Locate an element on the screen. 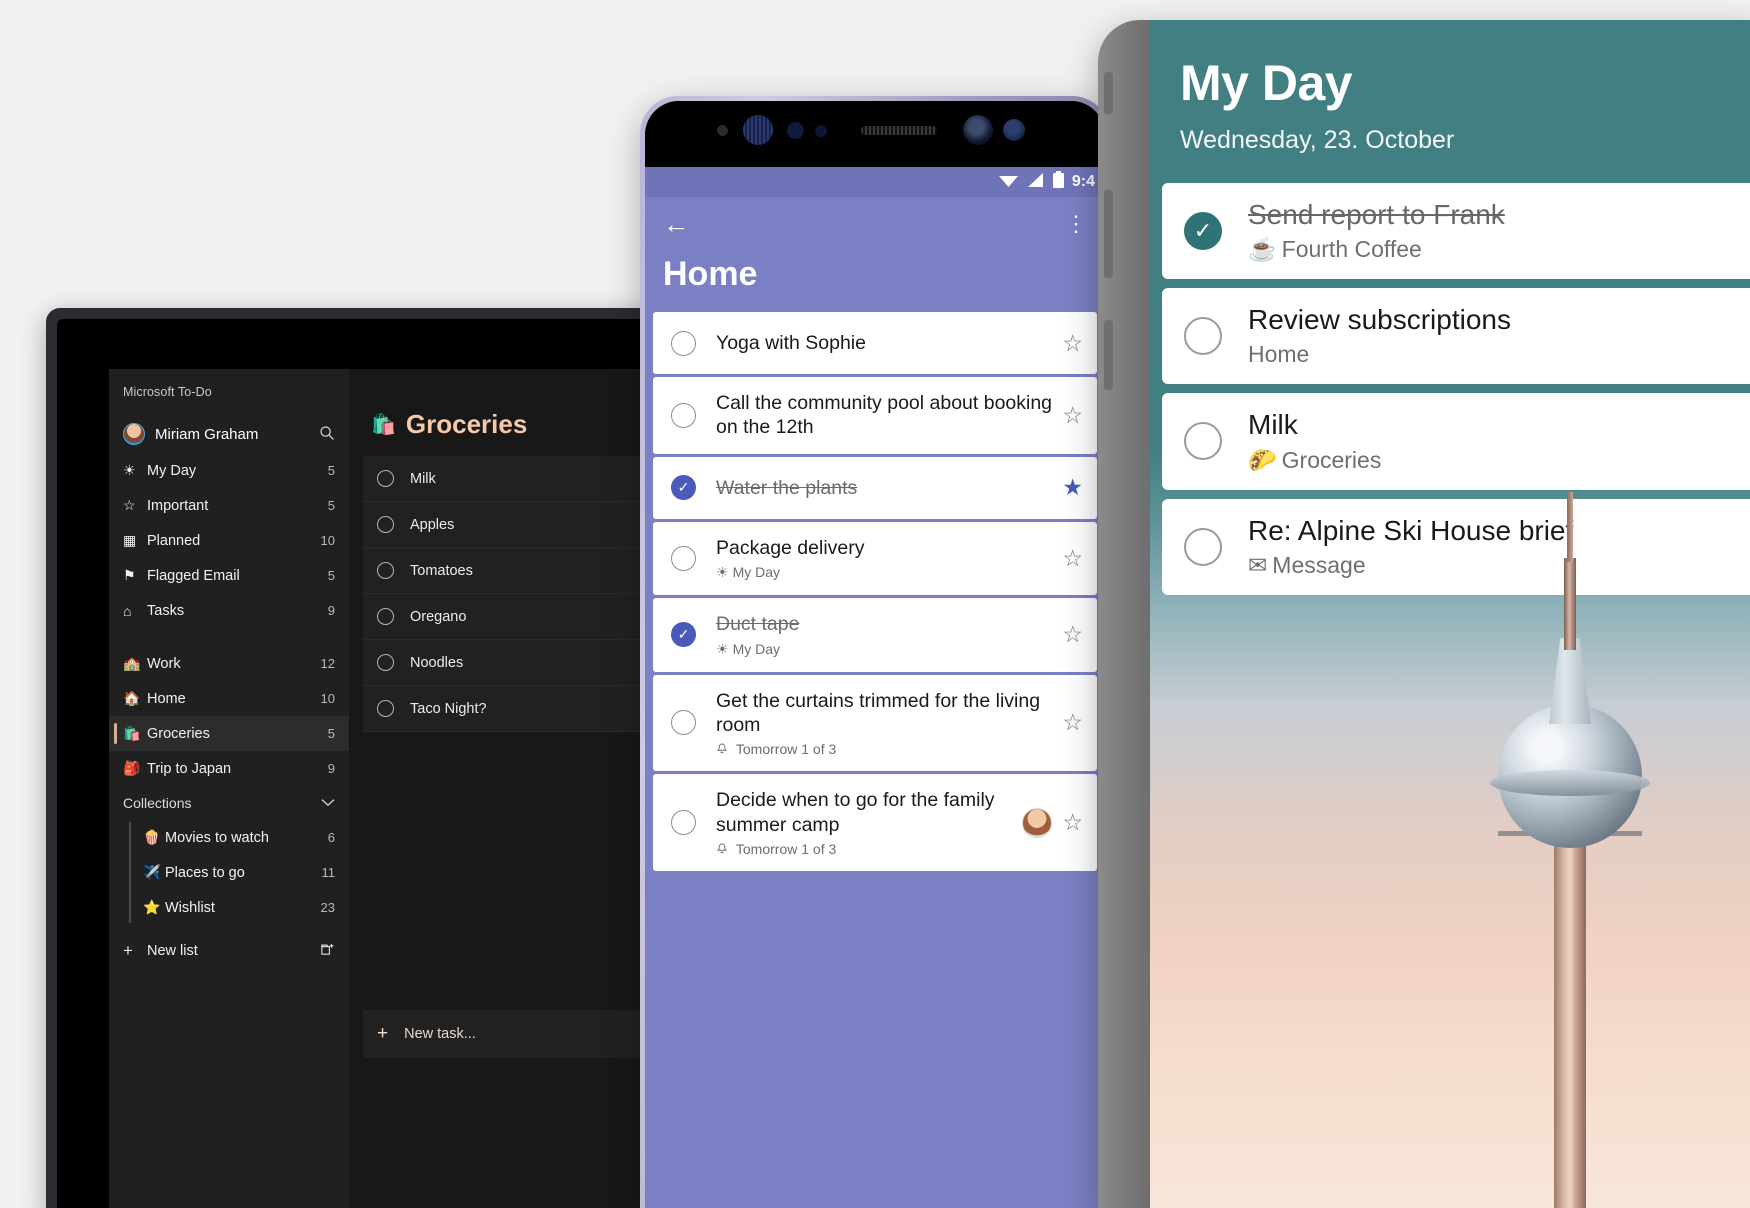  sidebar-item-count: 10 is located at coordinates (327, 698).